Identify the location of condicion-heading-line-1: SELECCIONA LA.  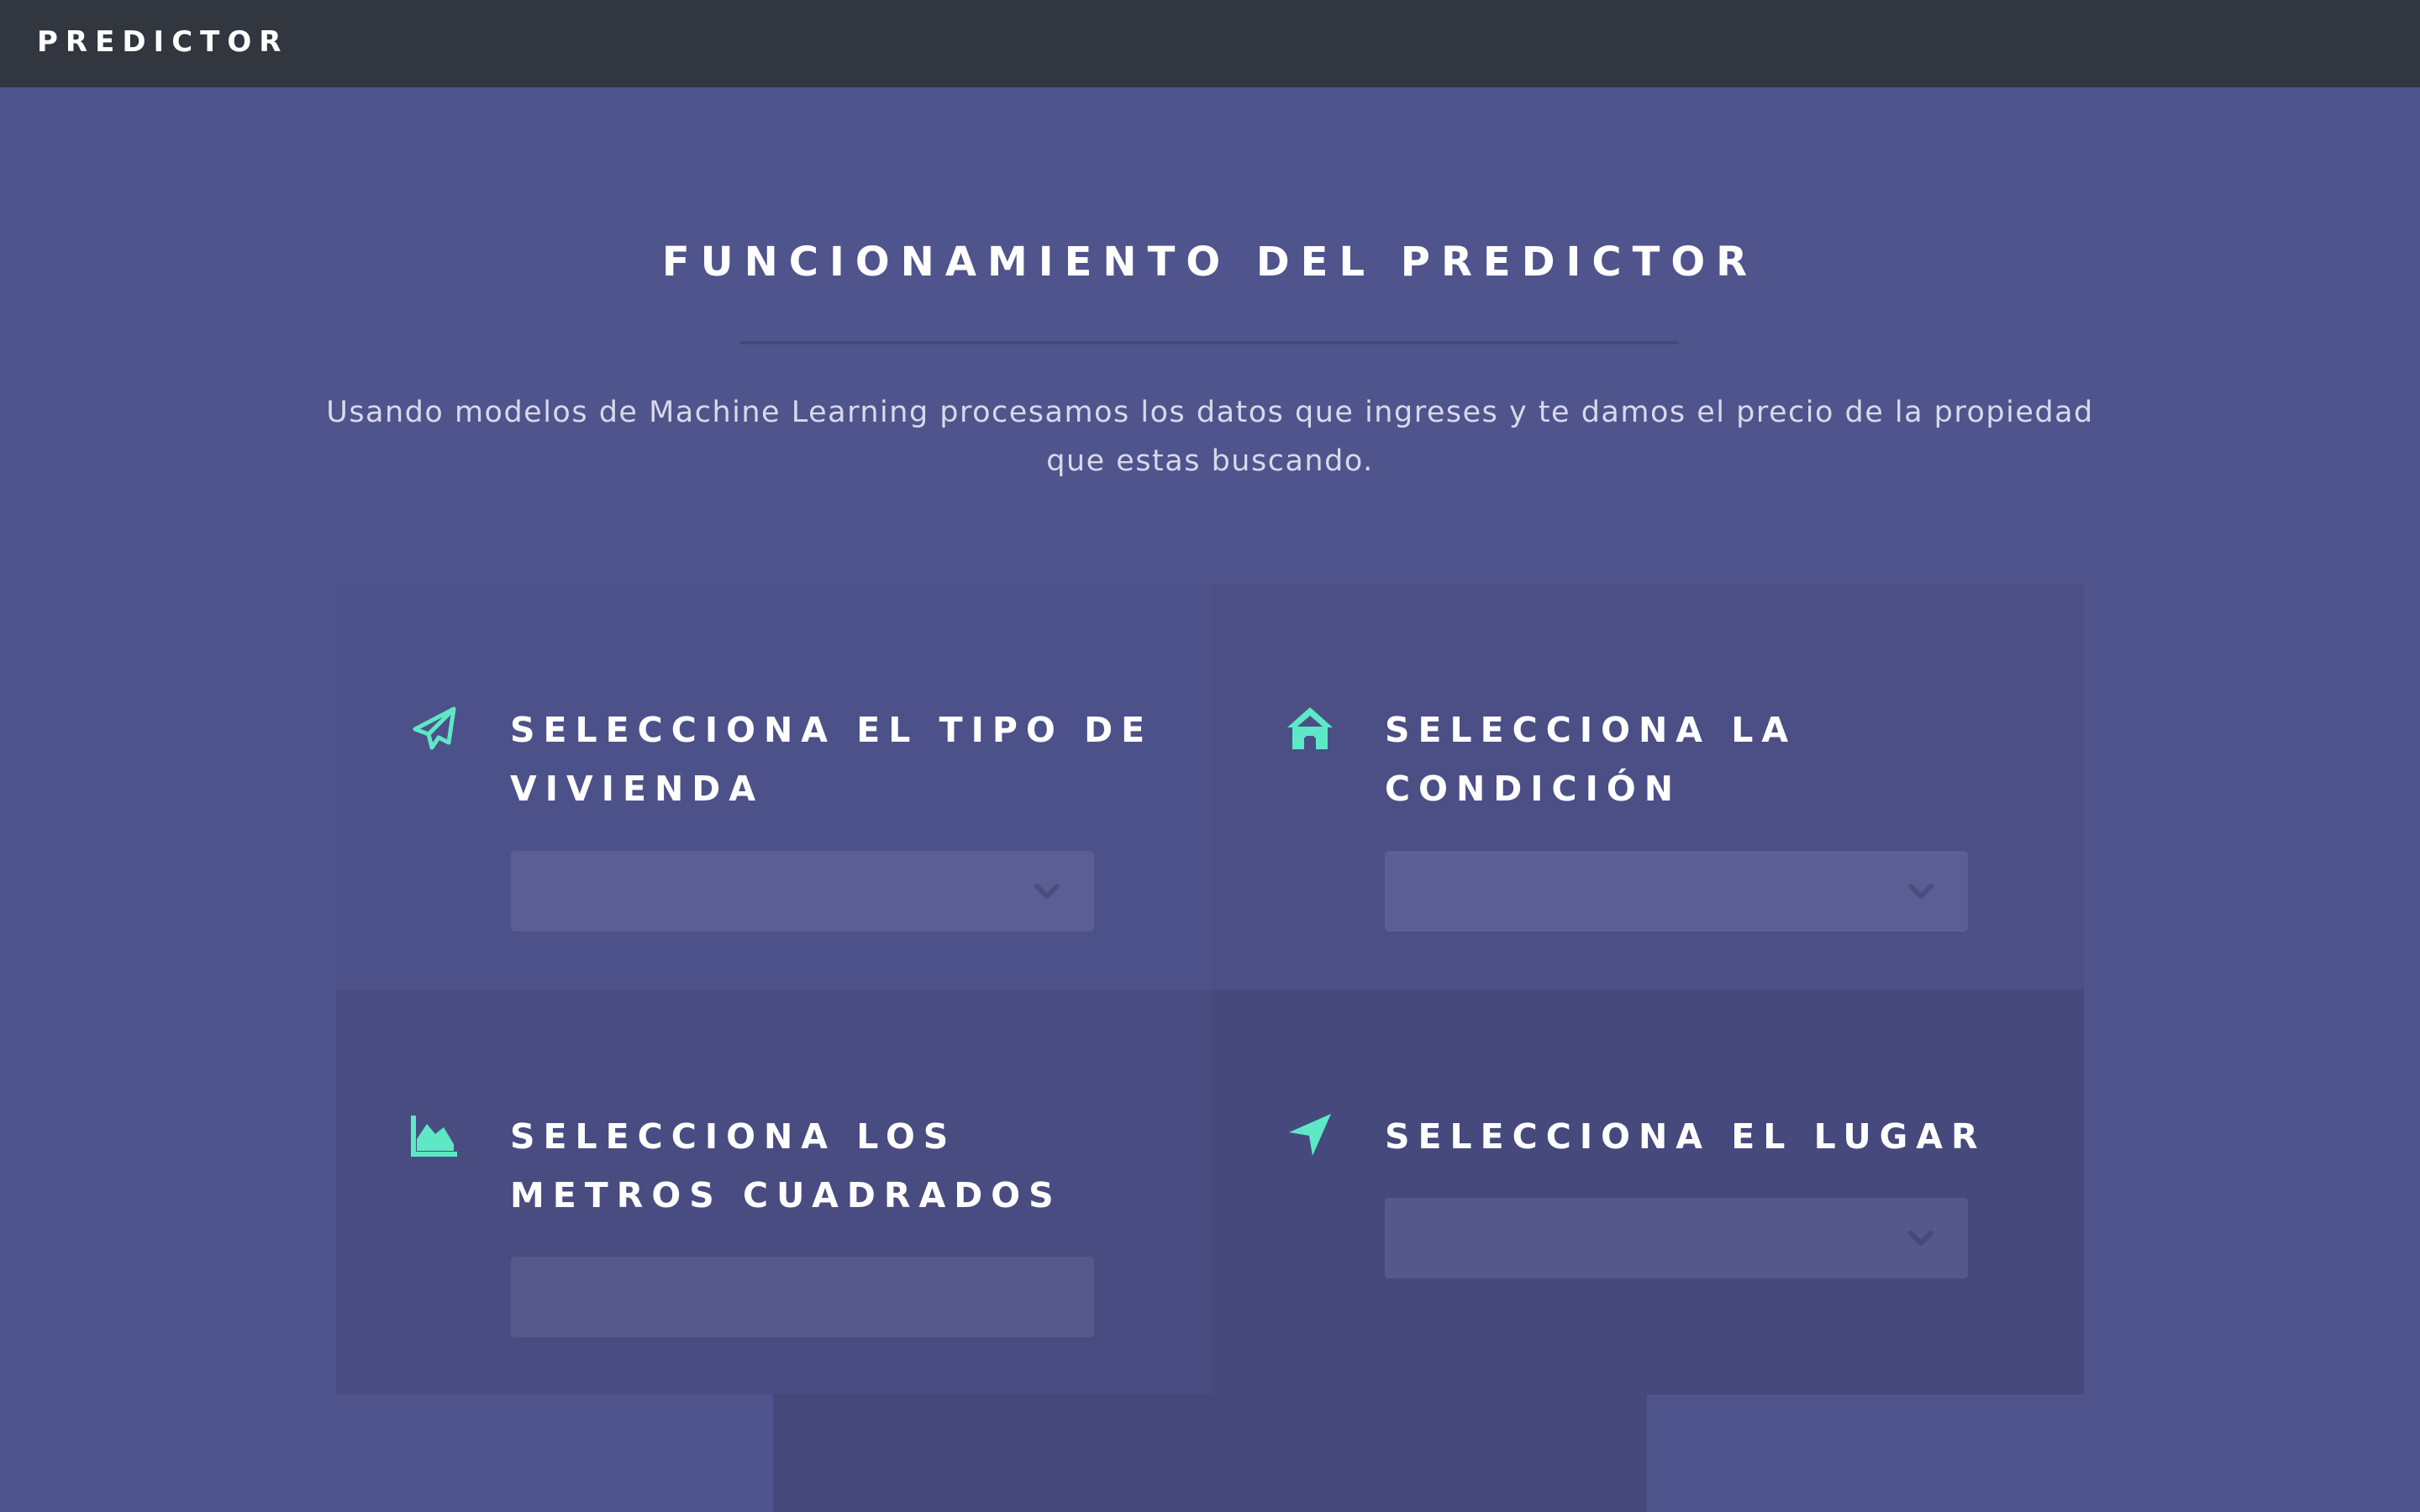
(1591, 730).